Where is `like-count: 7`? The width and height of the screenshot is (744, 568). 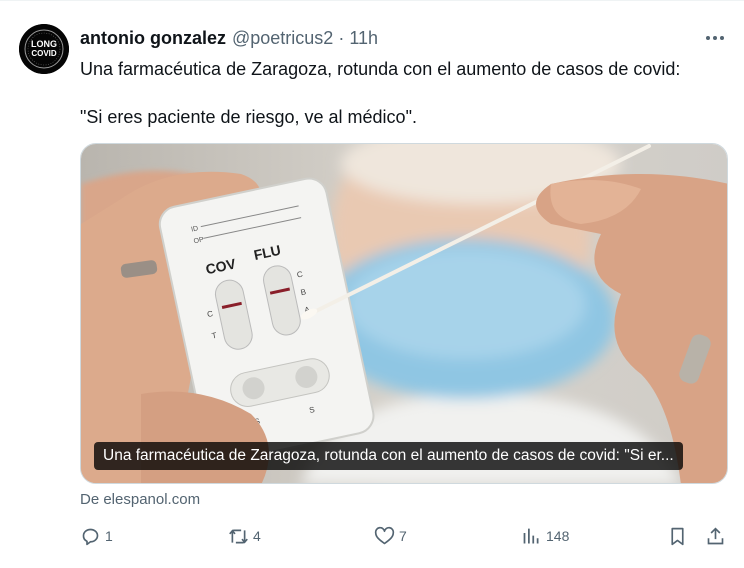 like-count: 7 is located at coordinates (403, 536).